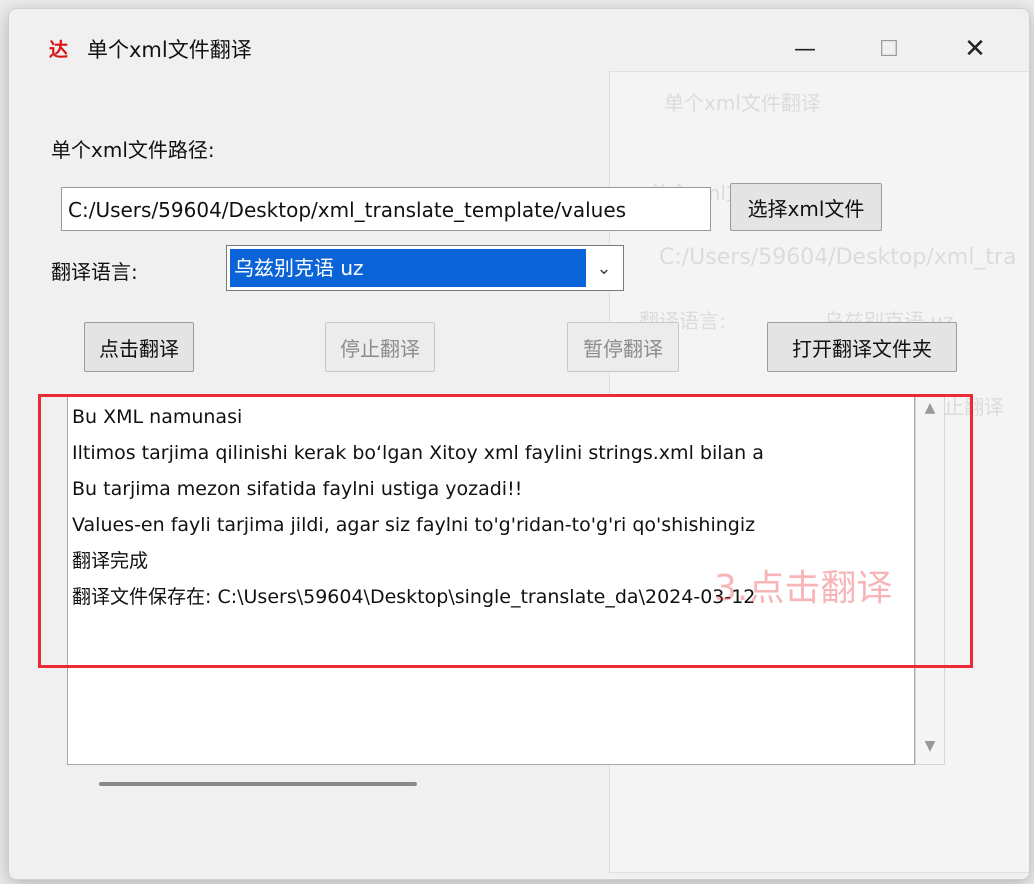  I want to click on open-translation-folder-button: 打开翻译文件夹, so click(862, 347).